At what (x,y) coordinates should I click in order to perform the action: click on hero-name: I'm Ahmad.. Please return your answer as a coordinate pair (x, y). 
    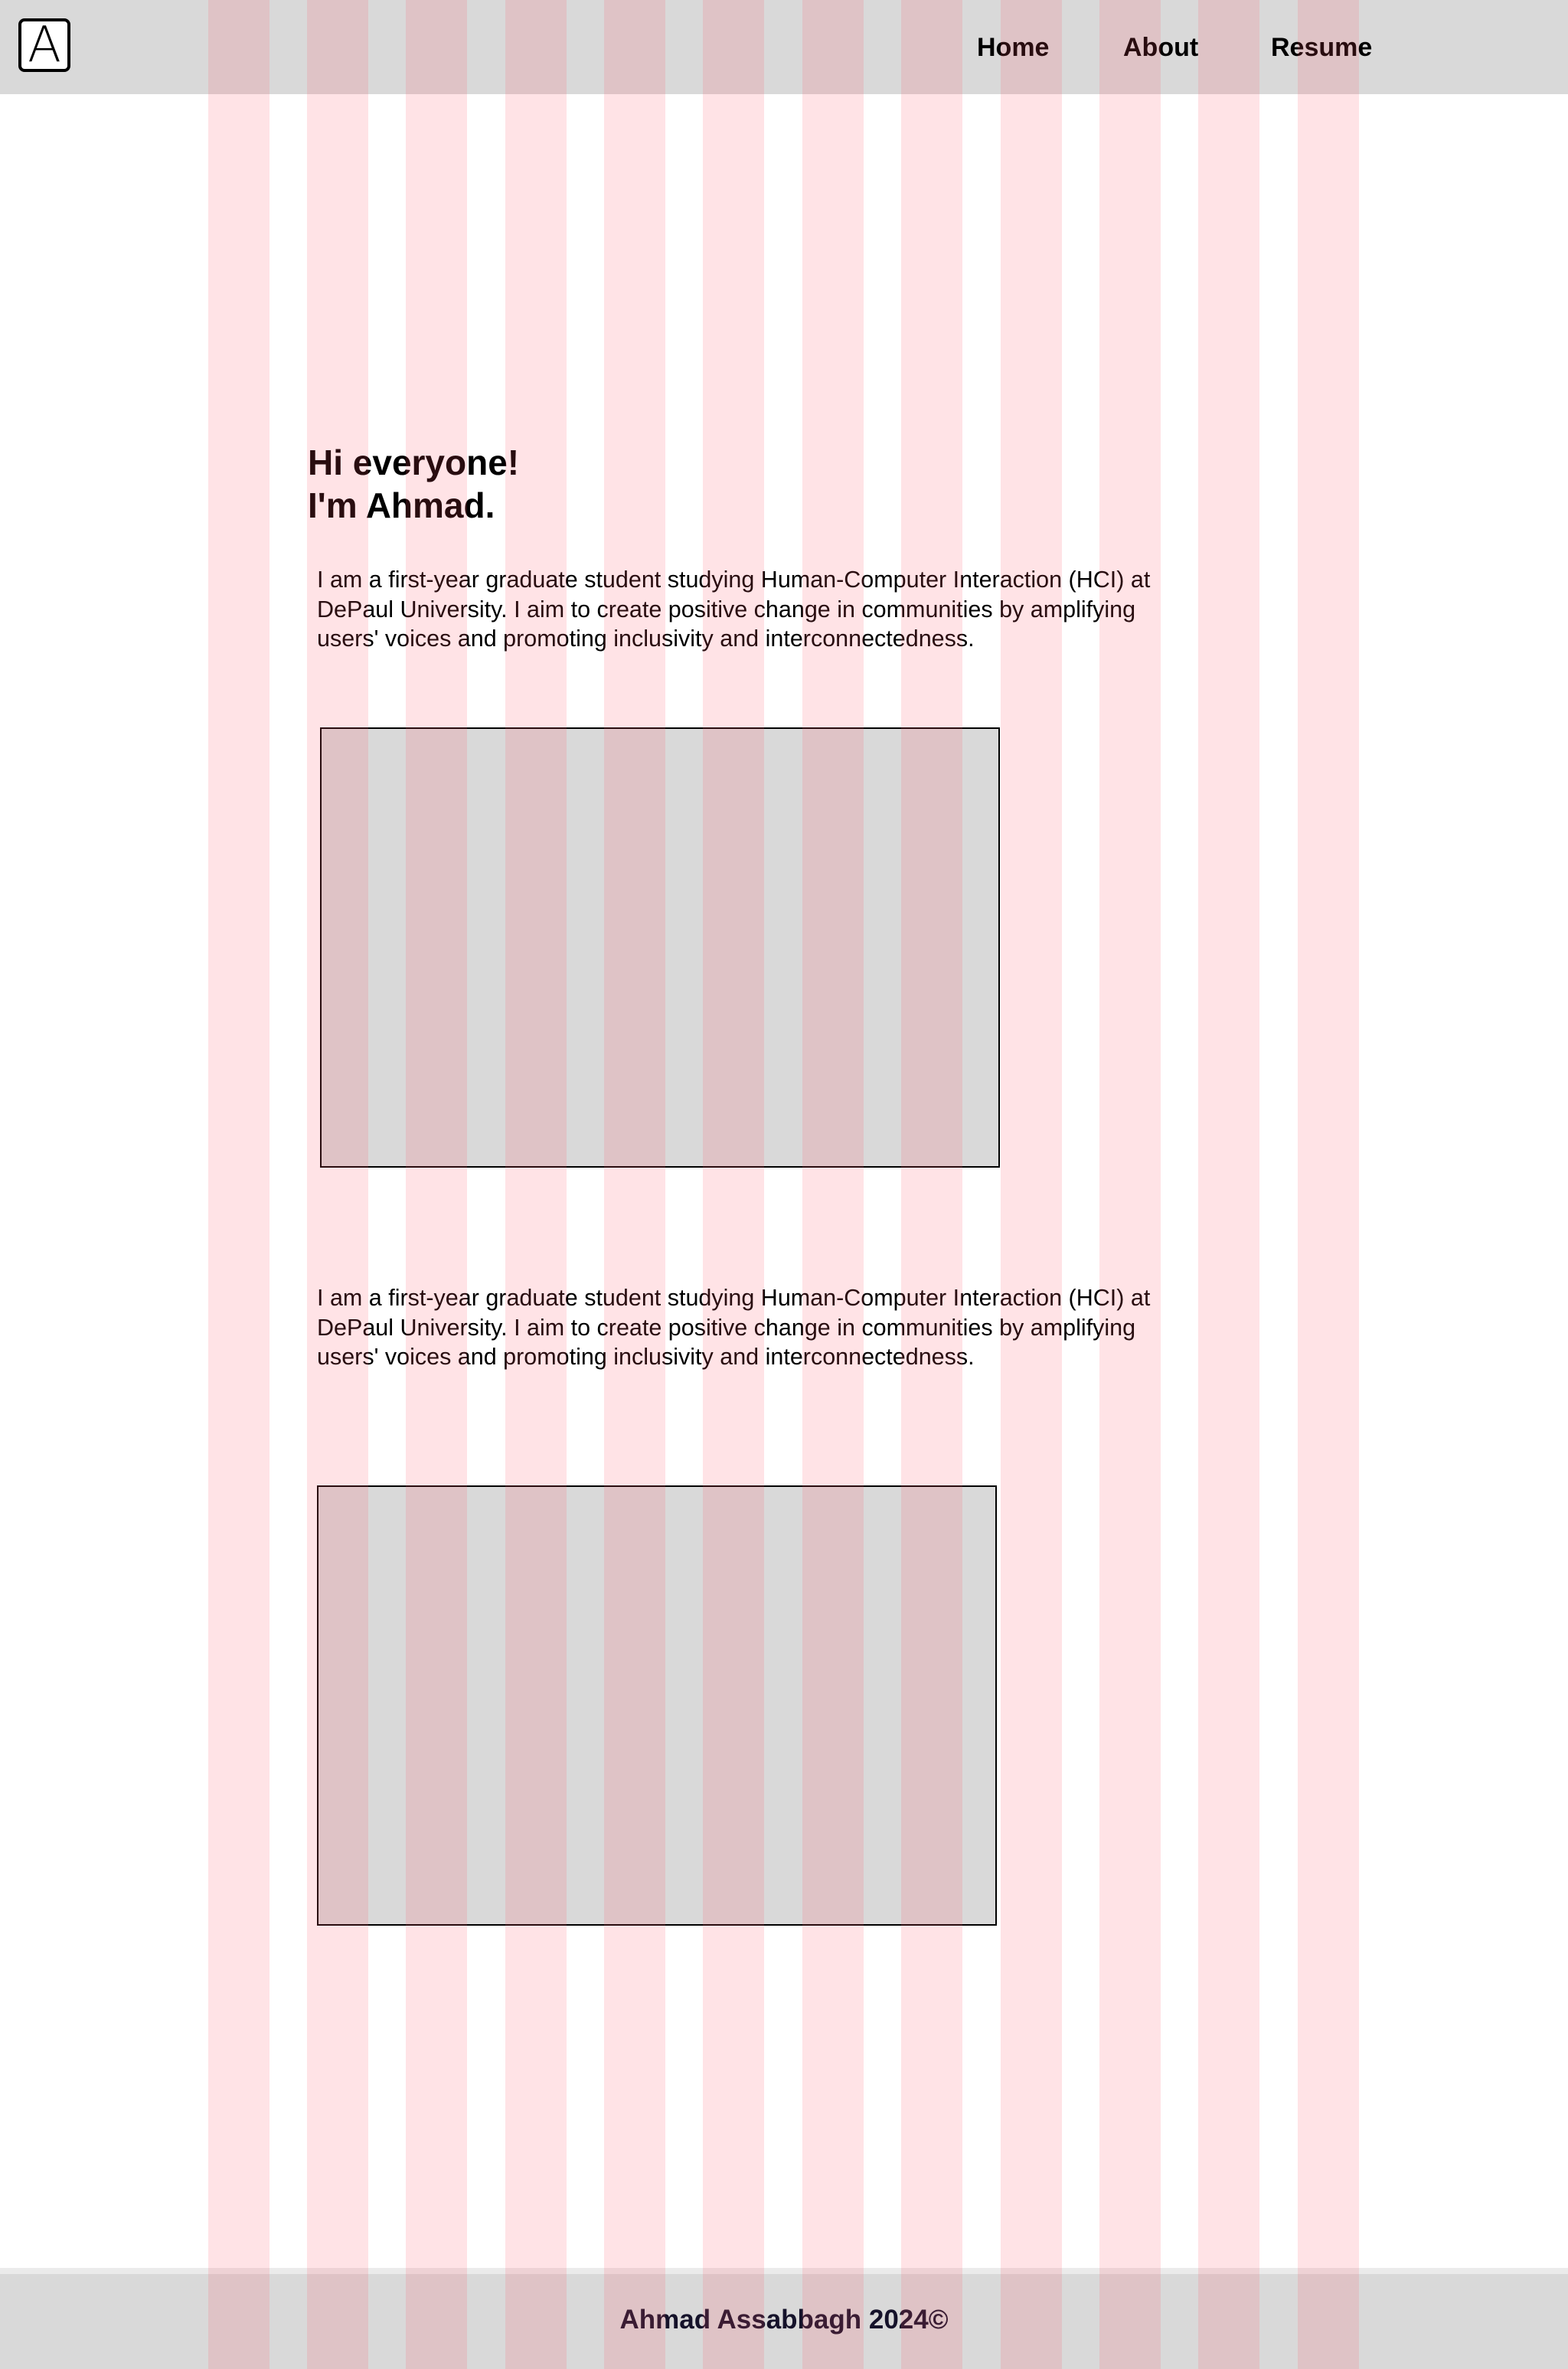
    Looking at the image, I should click on (401, 505).